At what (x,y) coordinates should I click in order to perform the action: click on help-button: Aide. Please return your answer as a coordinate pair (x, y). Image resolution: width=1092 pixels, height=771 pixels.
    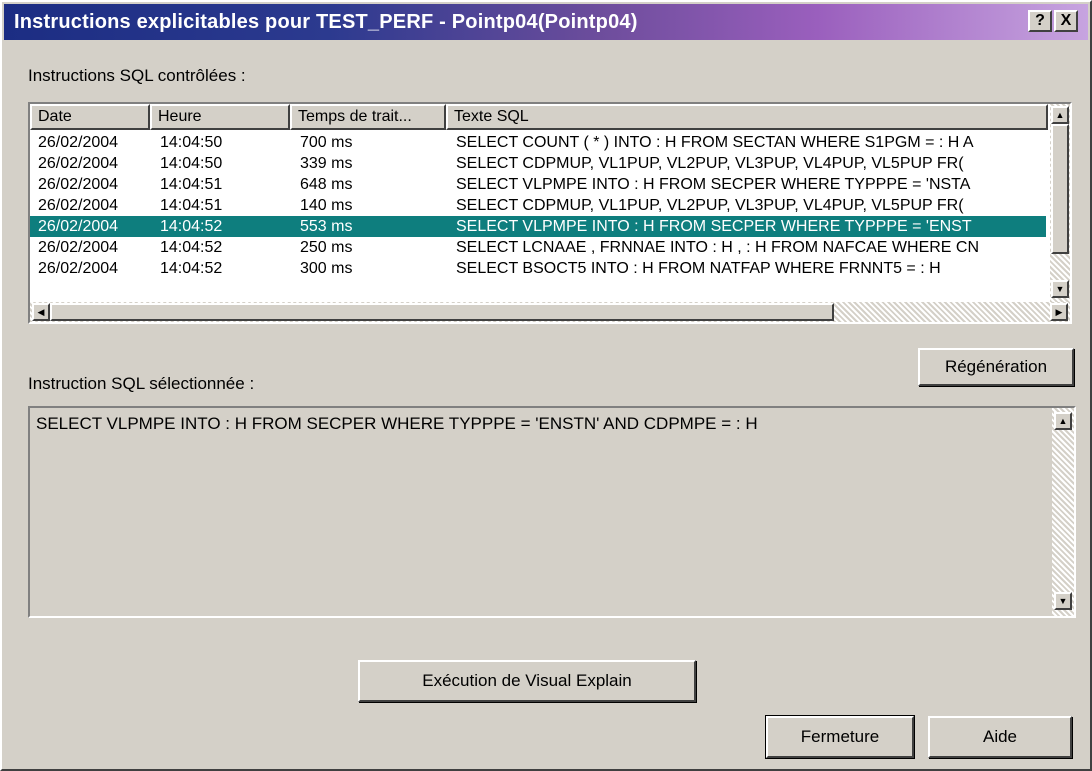
    Looking at the image, I should click on (1000, 737).